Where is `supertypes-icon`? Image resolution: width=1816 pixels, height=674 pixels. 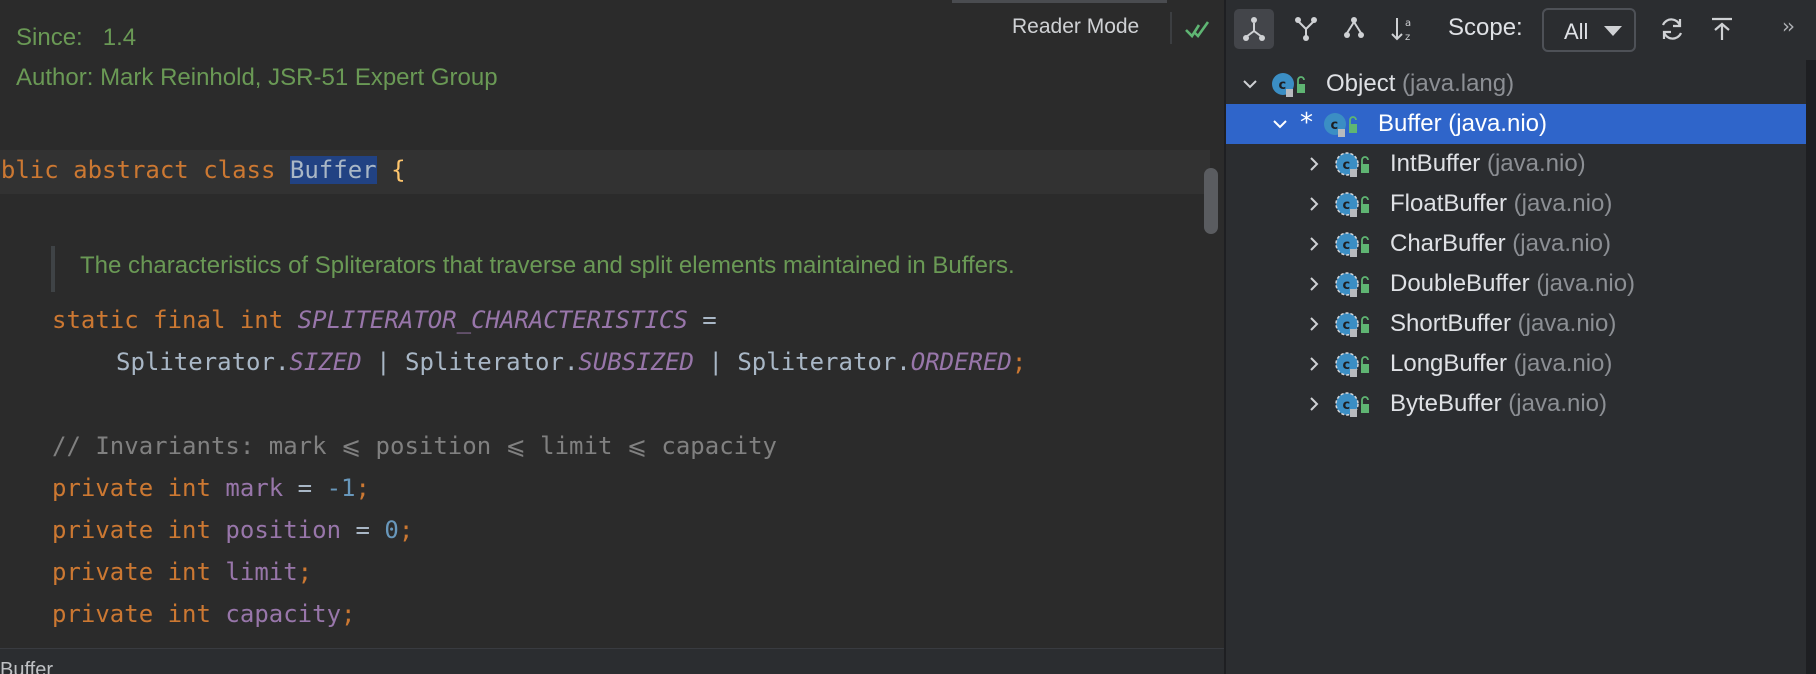
supertypes-icon is located at coordinates (1254, 29).